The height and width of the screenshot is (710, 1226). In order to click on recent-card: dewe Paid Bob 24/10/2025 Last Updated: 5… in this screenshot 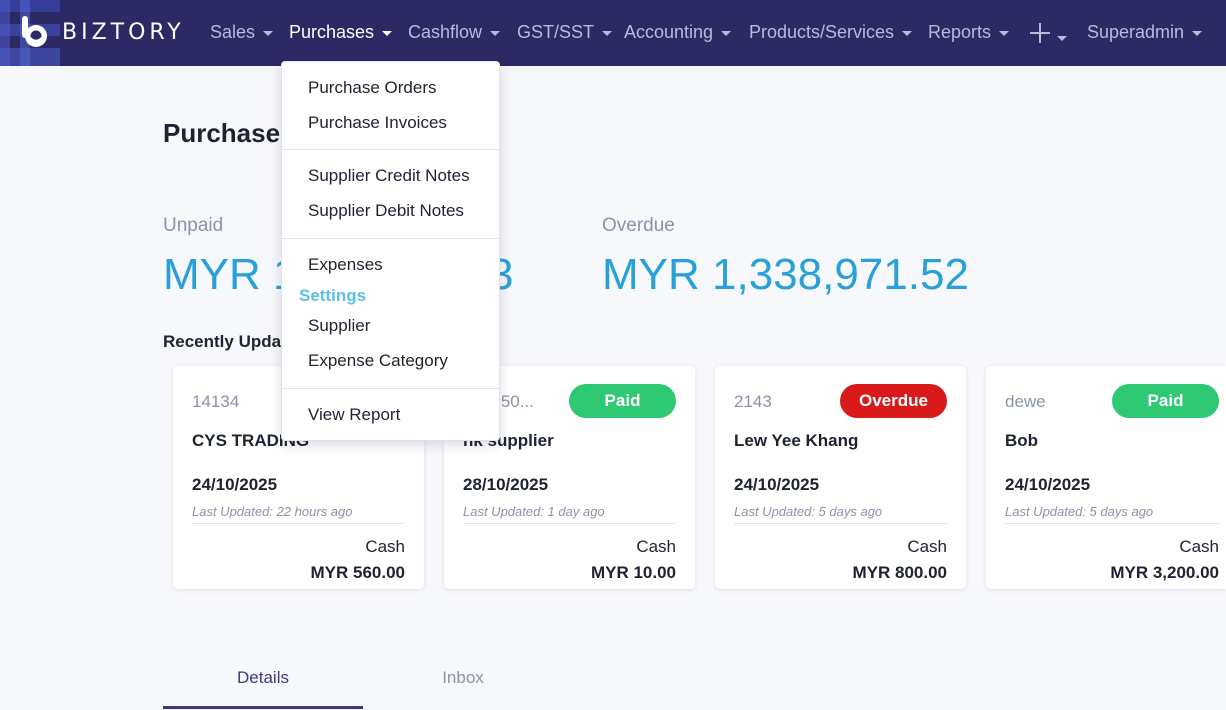, I will do `click(1106, 477)`.